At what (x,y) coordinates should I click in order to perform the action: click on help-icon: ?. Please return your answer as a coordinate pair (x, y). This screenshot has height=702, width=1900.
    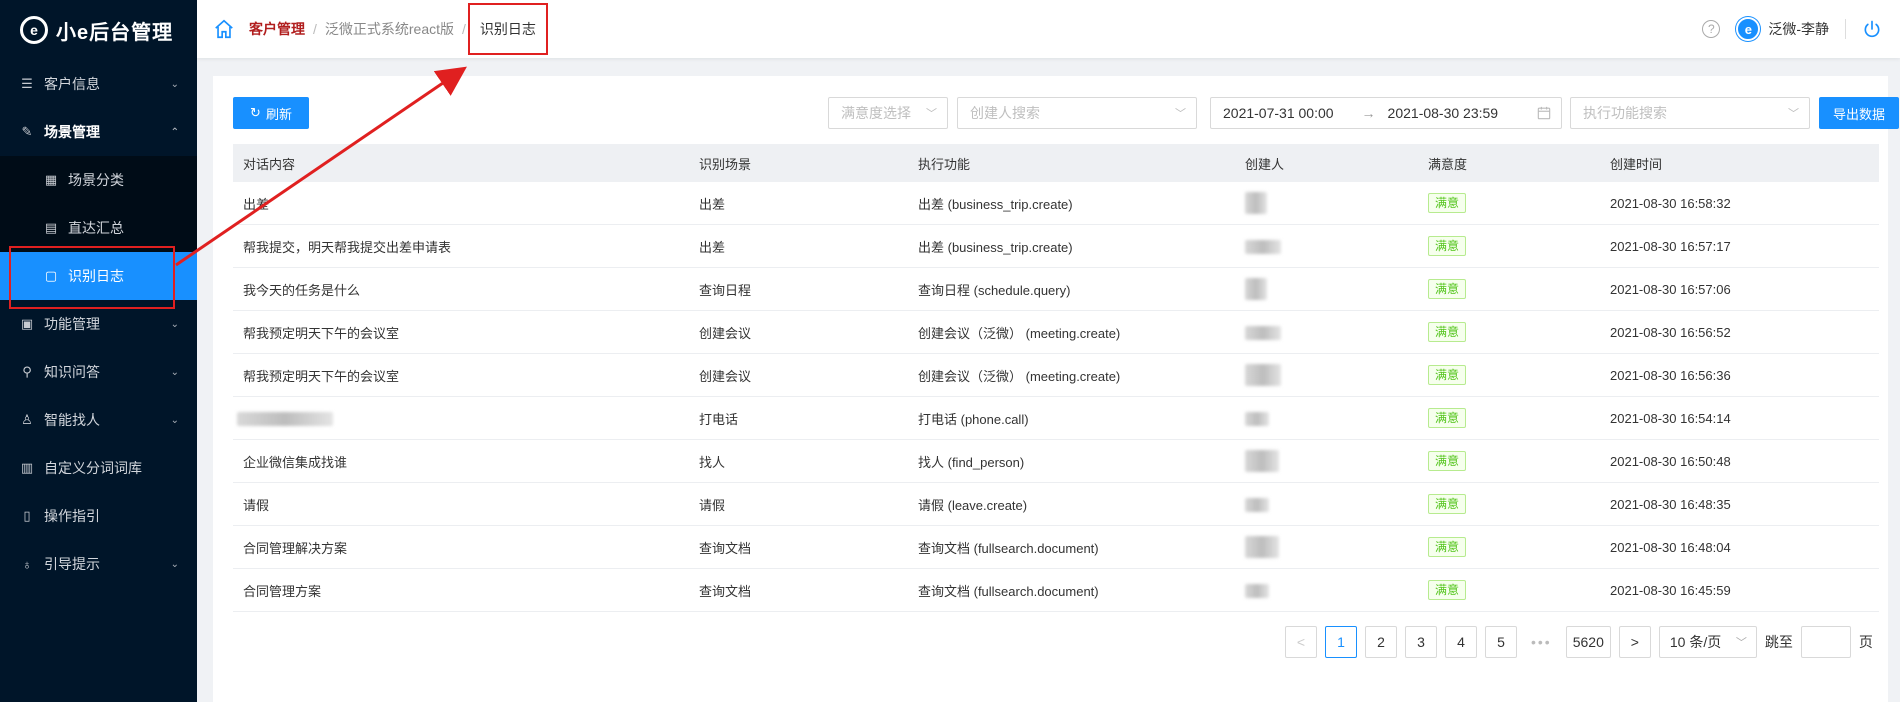
    Looking at the image, I should click on (1711, 29).